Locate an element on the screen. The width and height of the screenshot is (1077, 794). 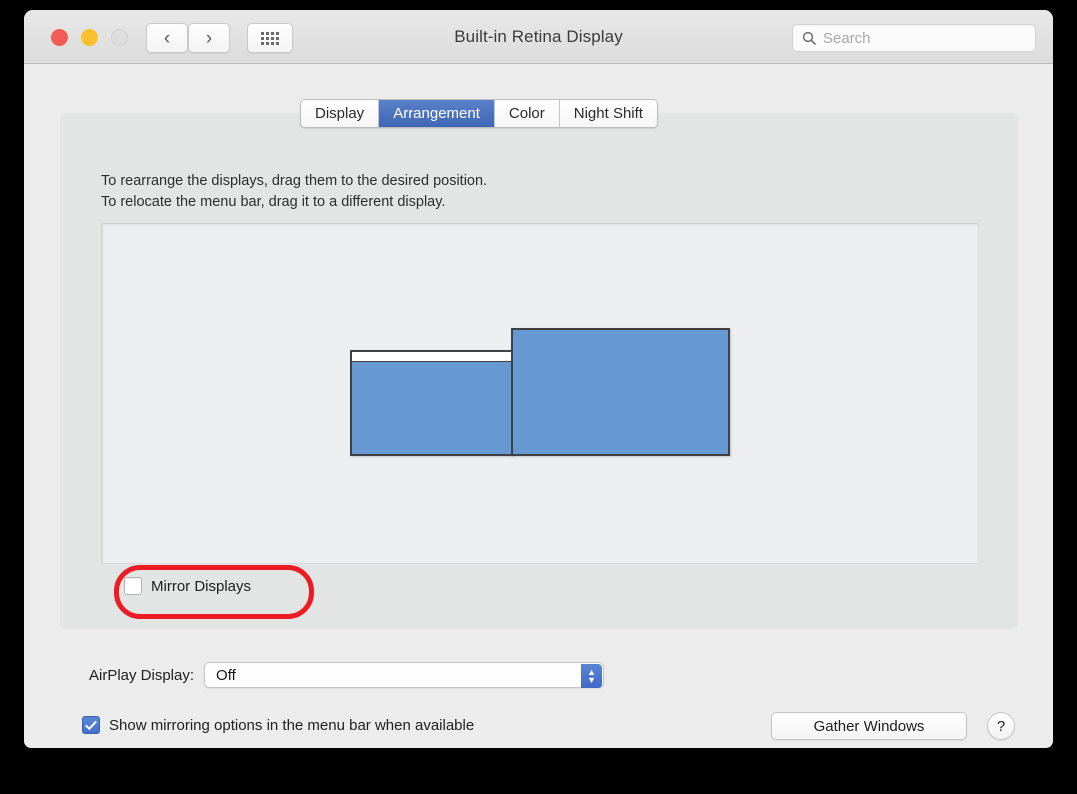
tab-bar: Display Arrangement Color Night Shift is located at coordinates (479, 113).